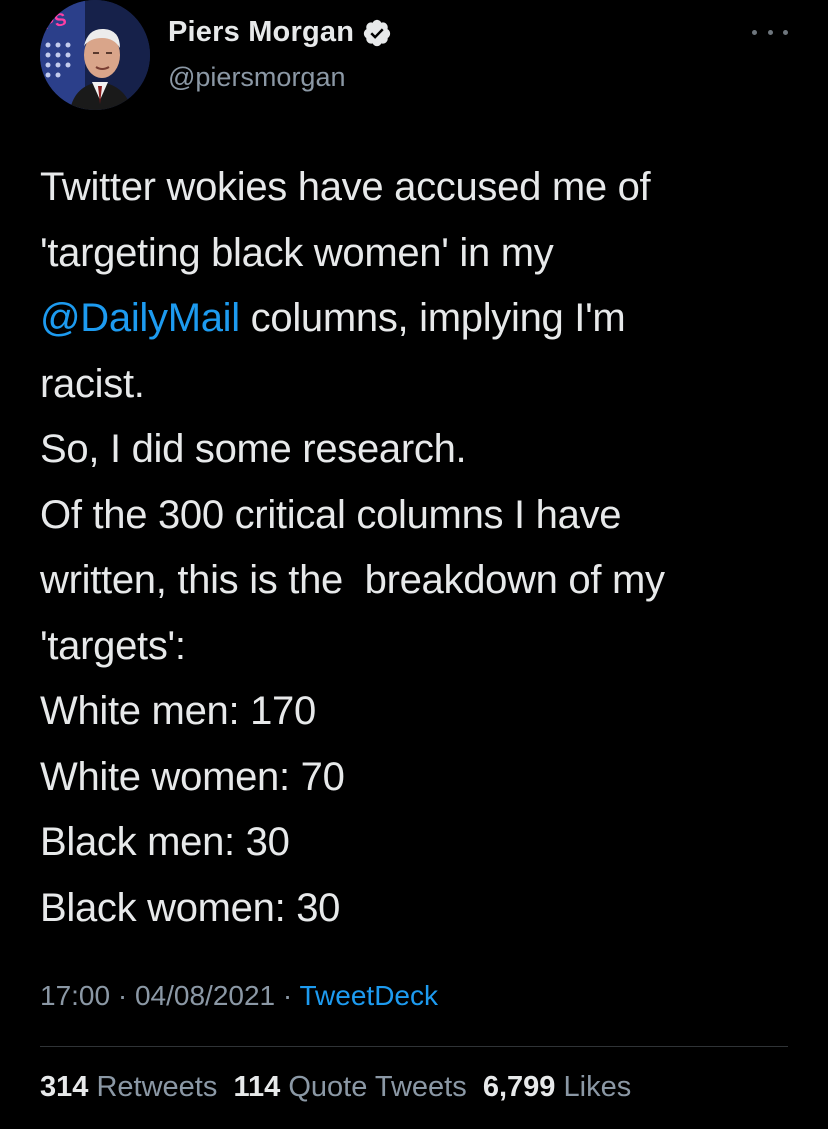 Image resolution: width=828 pixels, height=1129 pixels. I want to click on tweet-line: White men: 170, so click(178, 711).